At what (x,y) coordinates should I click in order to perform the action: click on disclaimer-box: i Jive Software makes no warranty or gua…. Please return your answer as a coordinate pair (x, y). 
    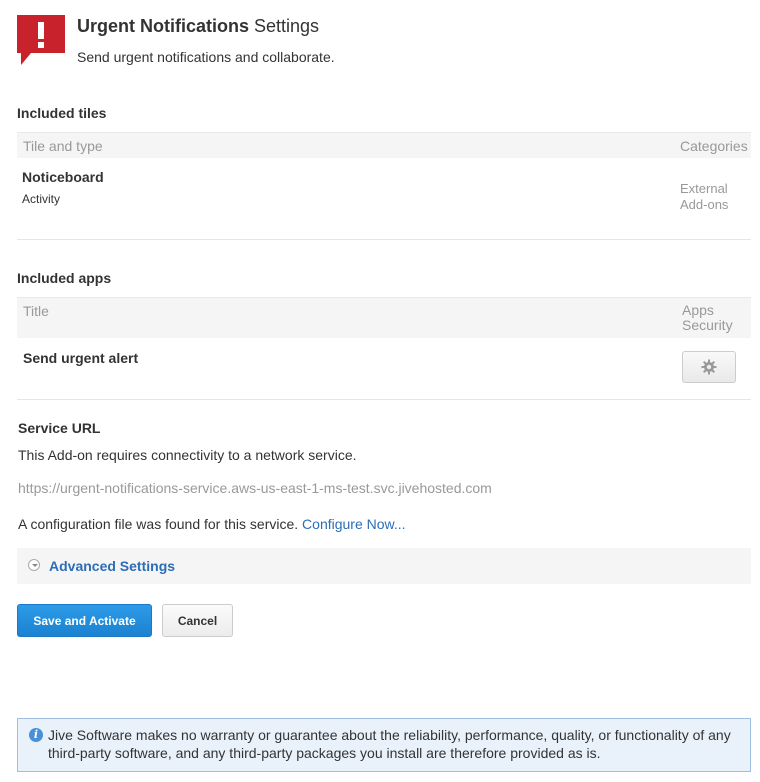
    Looking at the image, I should click on (384, 745).